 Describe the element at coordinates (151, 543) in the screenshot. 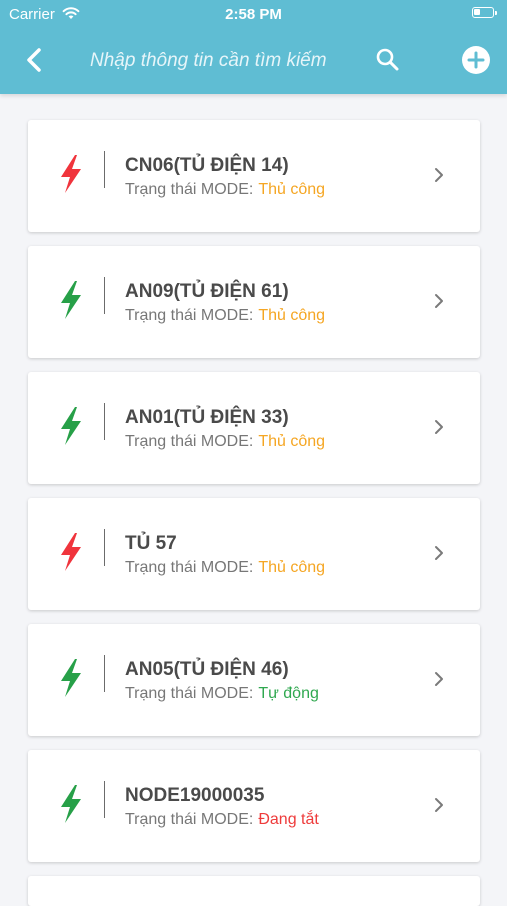

I see `device-name: TỦ 57` at that location.